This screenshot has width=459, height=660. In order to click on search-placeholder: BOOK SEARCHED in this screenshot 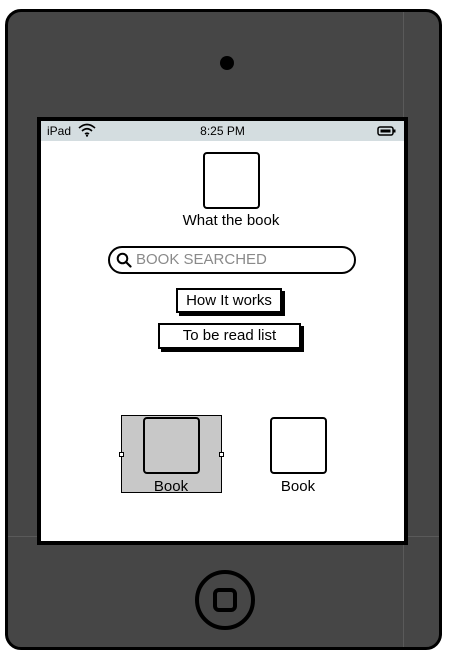, I will do `click(201, 259)`.